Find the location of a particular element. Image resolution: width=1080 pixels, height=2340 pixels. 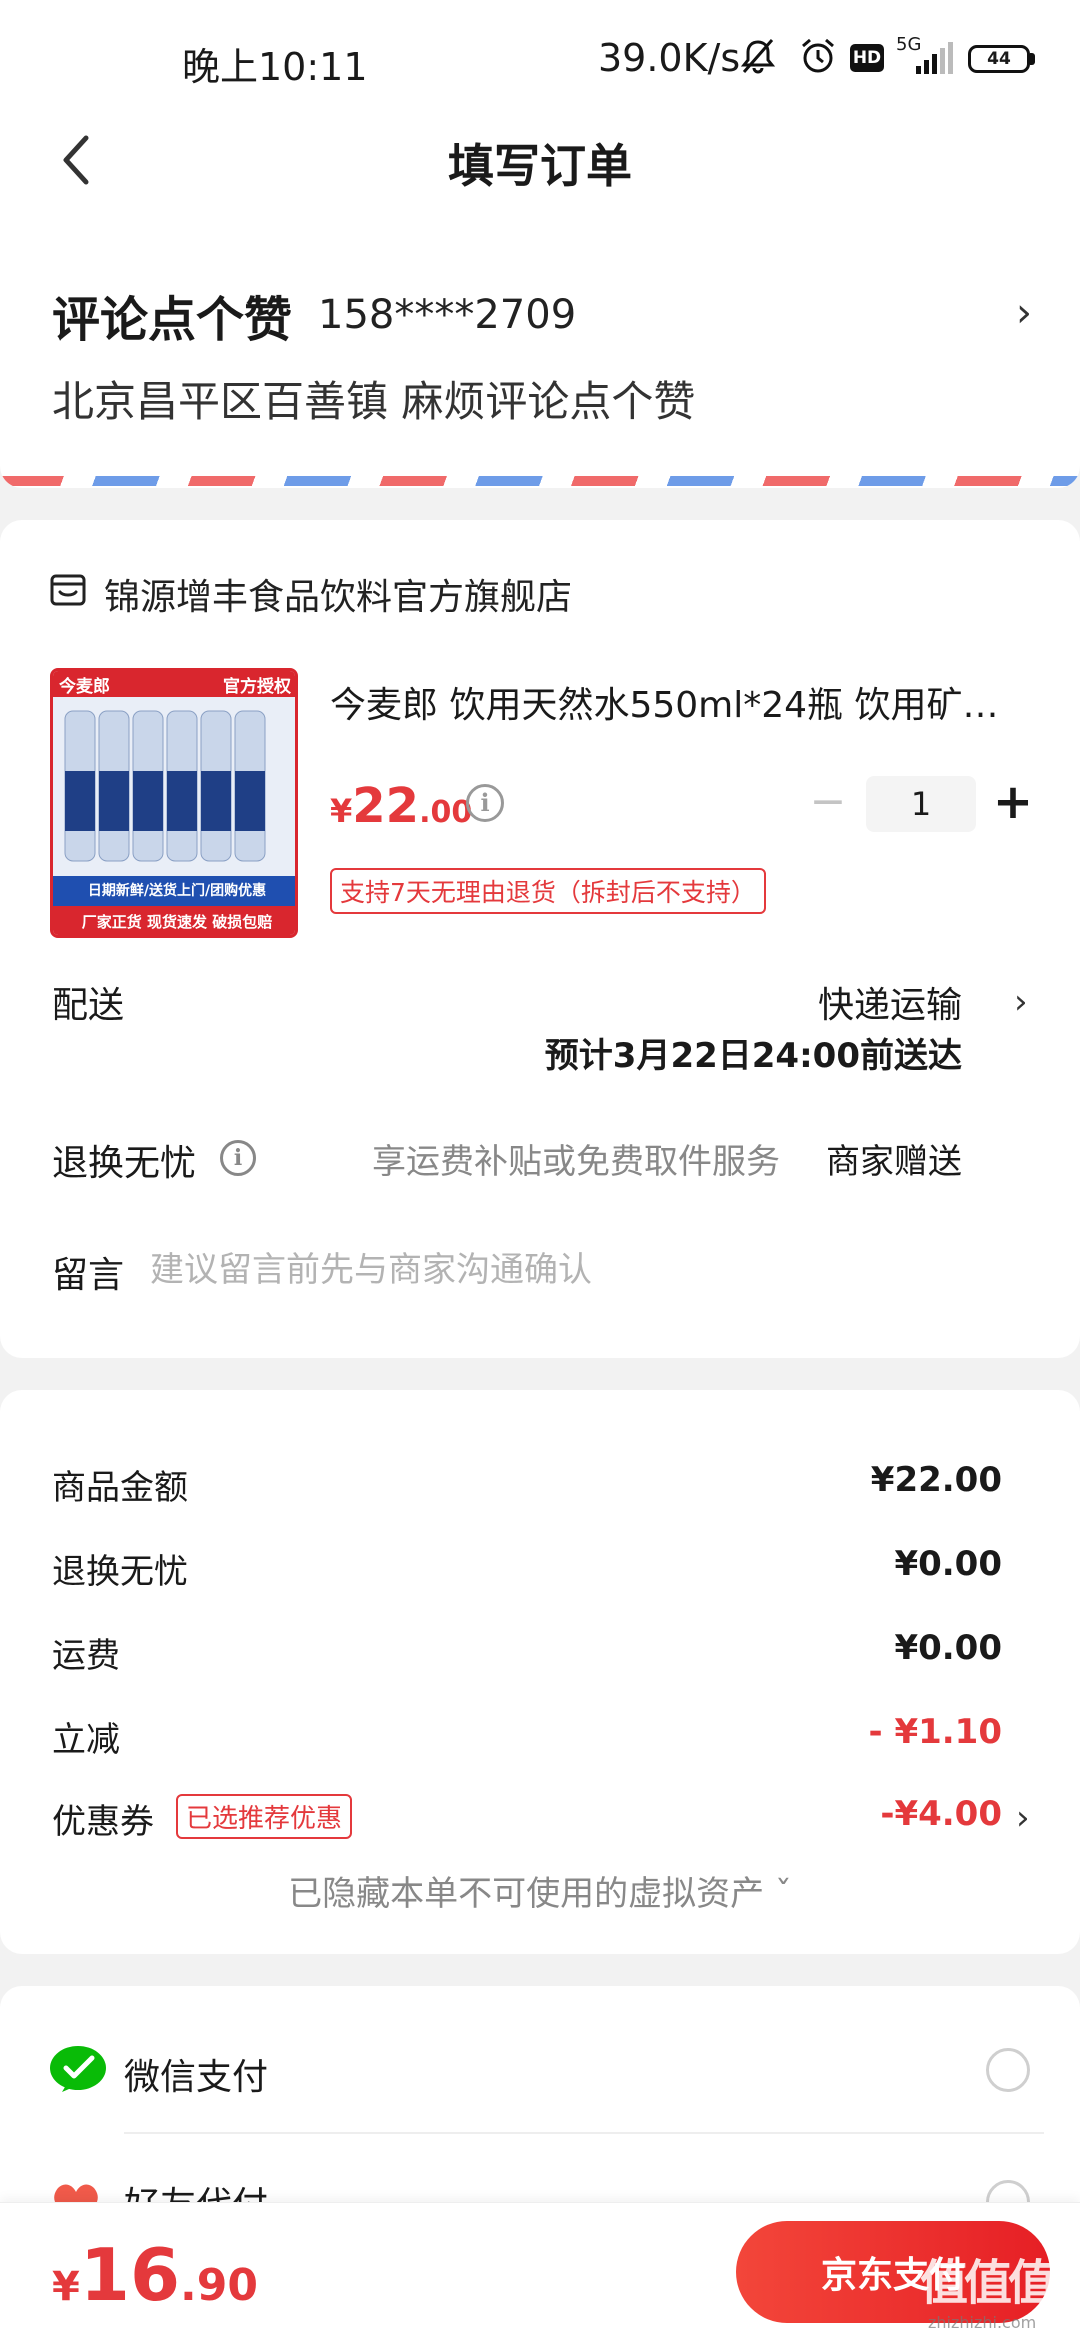

watermark-url: zhizhizhi.com is located at coordinates (982, 2322).